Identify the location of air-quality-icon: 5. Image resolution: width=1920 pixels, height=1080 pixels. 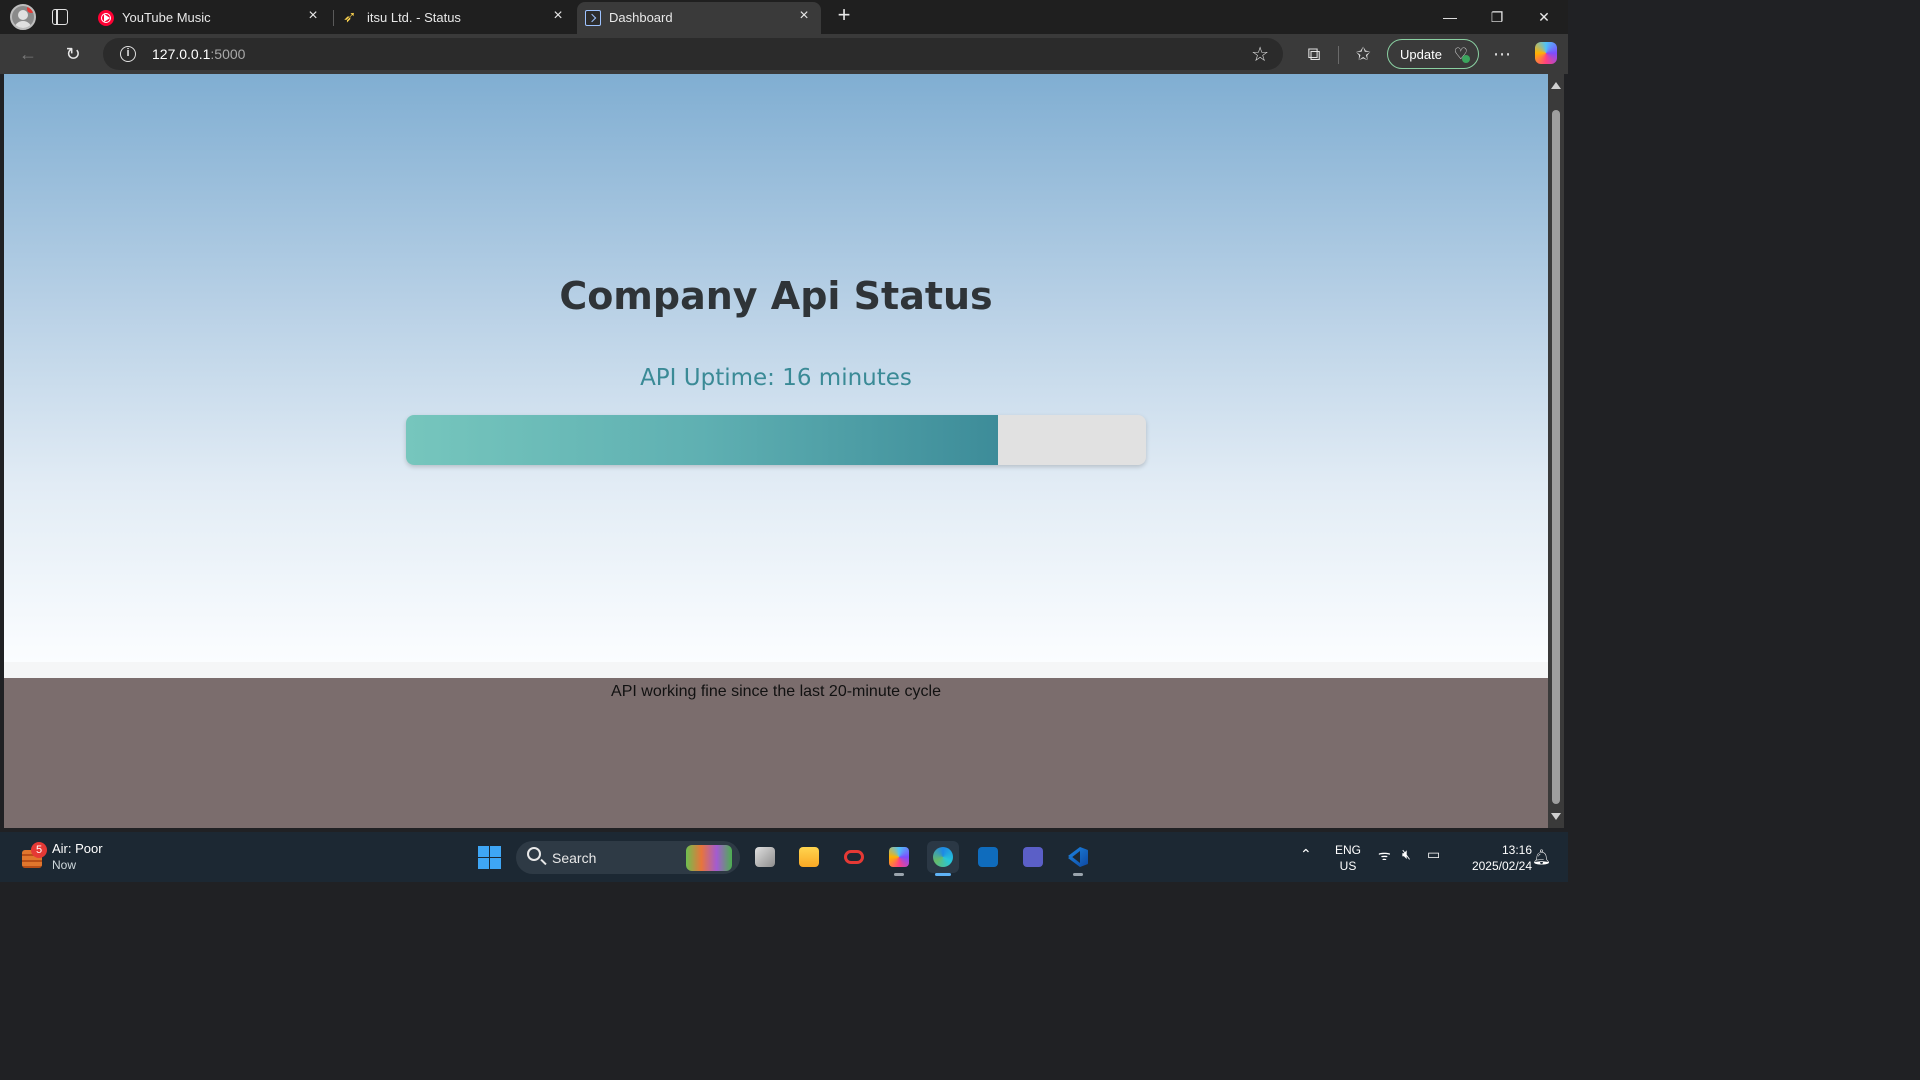
(34, 855).